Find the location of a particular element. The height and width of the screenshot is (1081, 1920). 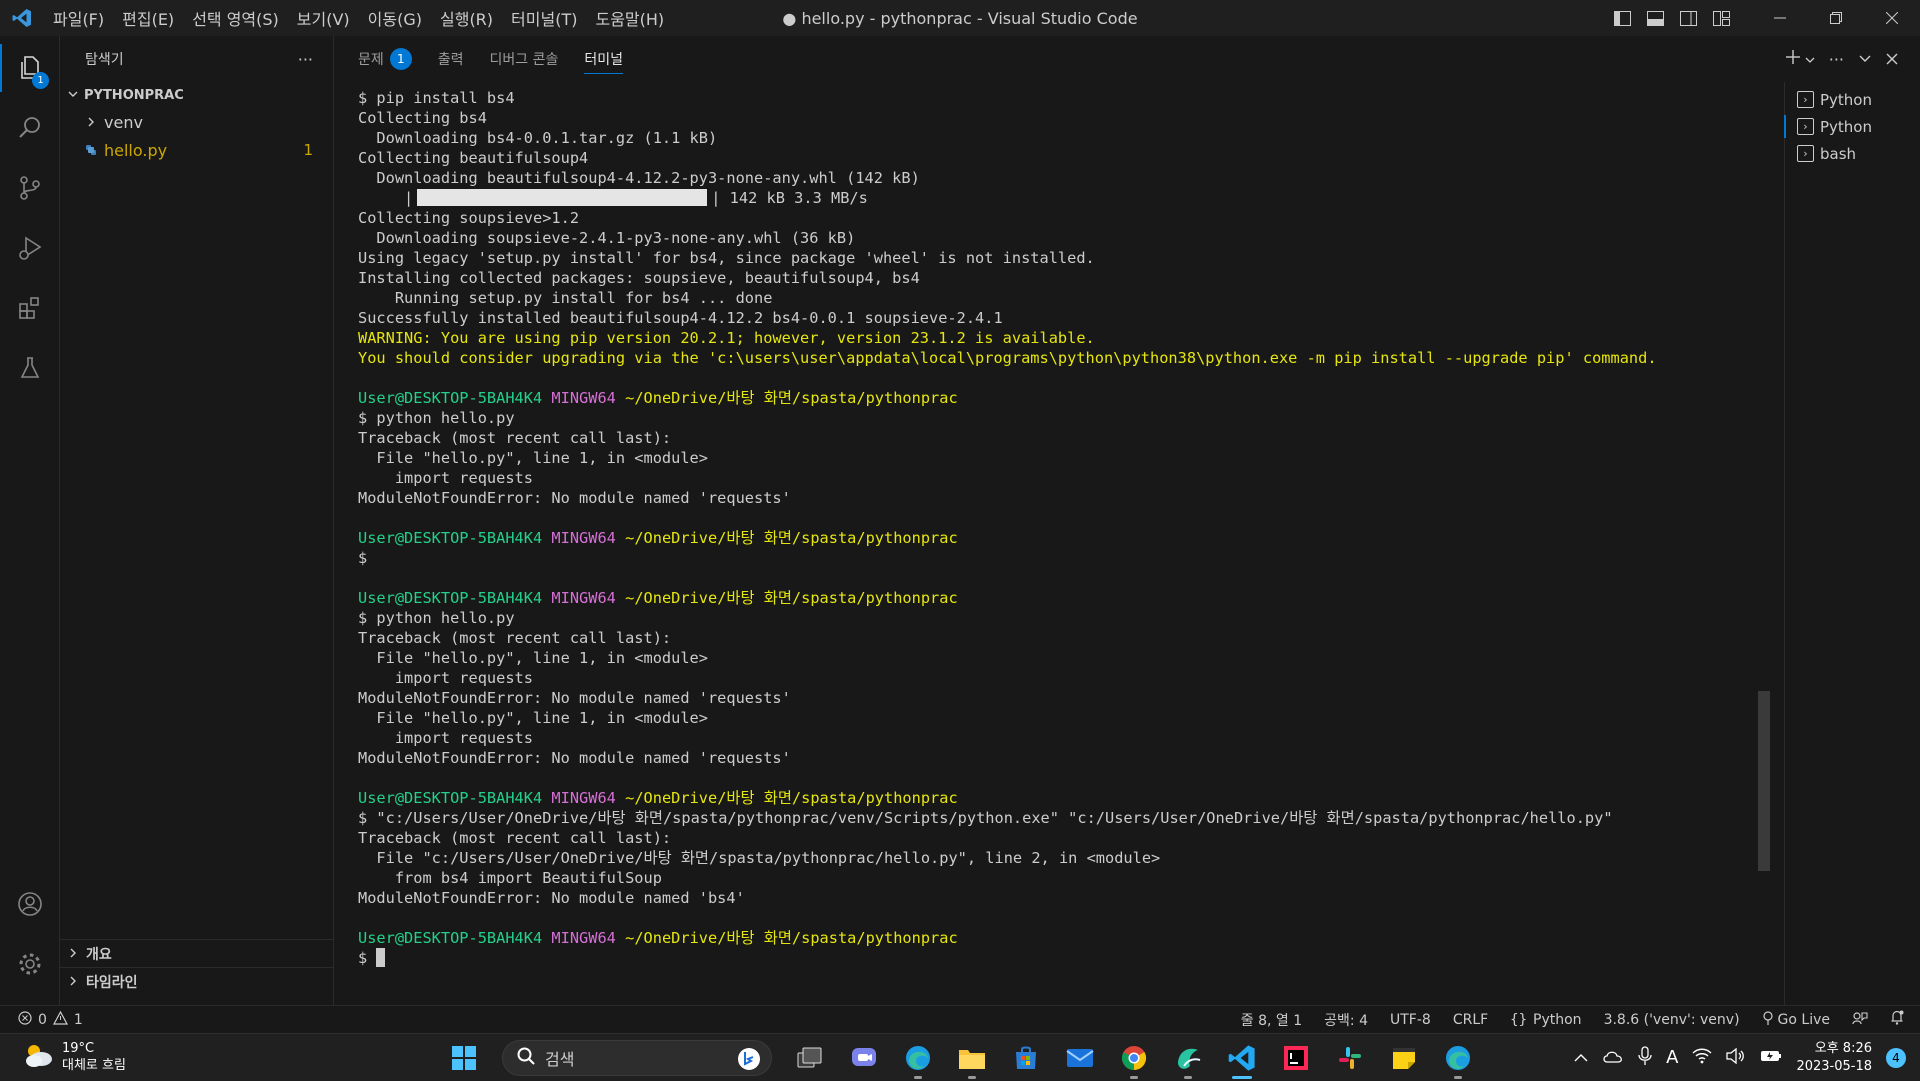

terminal-text: | is located at coordinates (386, 198).